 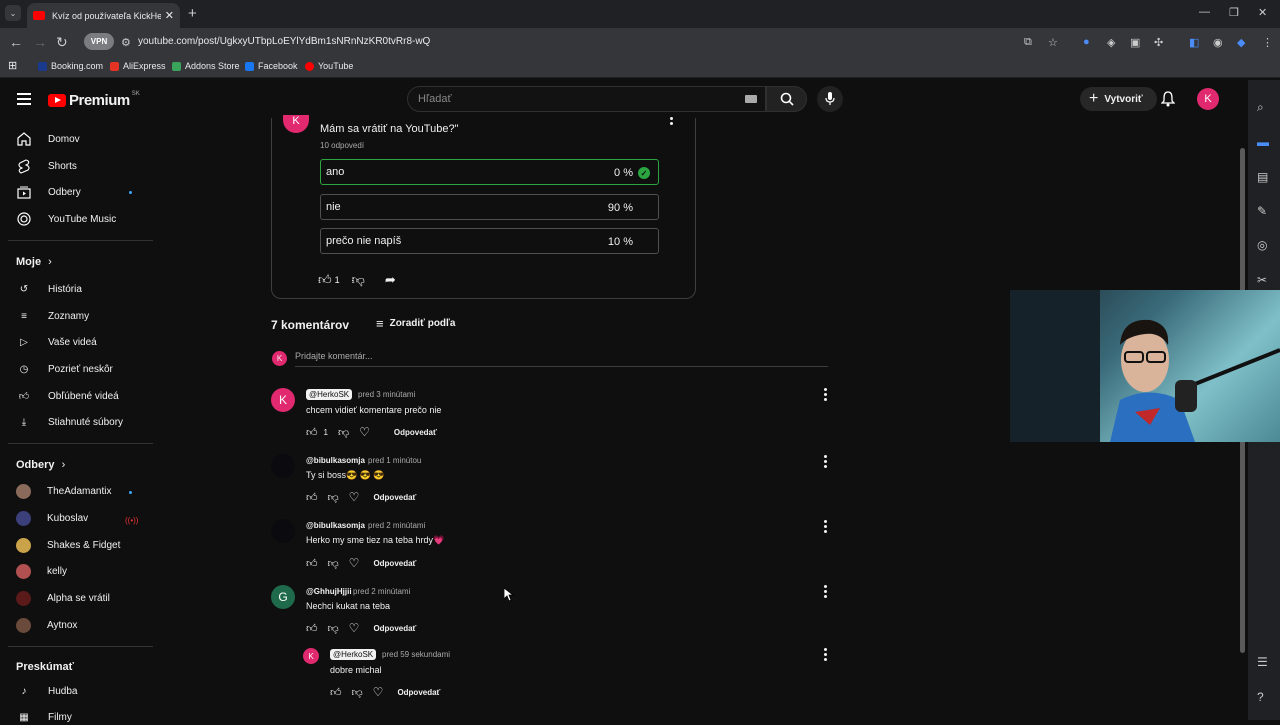 What do you see at coordinates (40, 465) in the screenshot?
I see `sidebar-subscriptions-heading: Odbery ›` at bounding box center [40, 465].